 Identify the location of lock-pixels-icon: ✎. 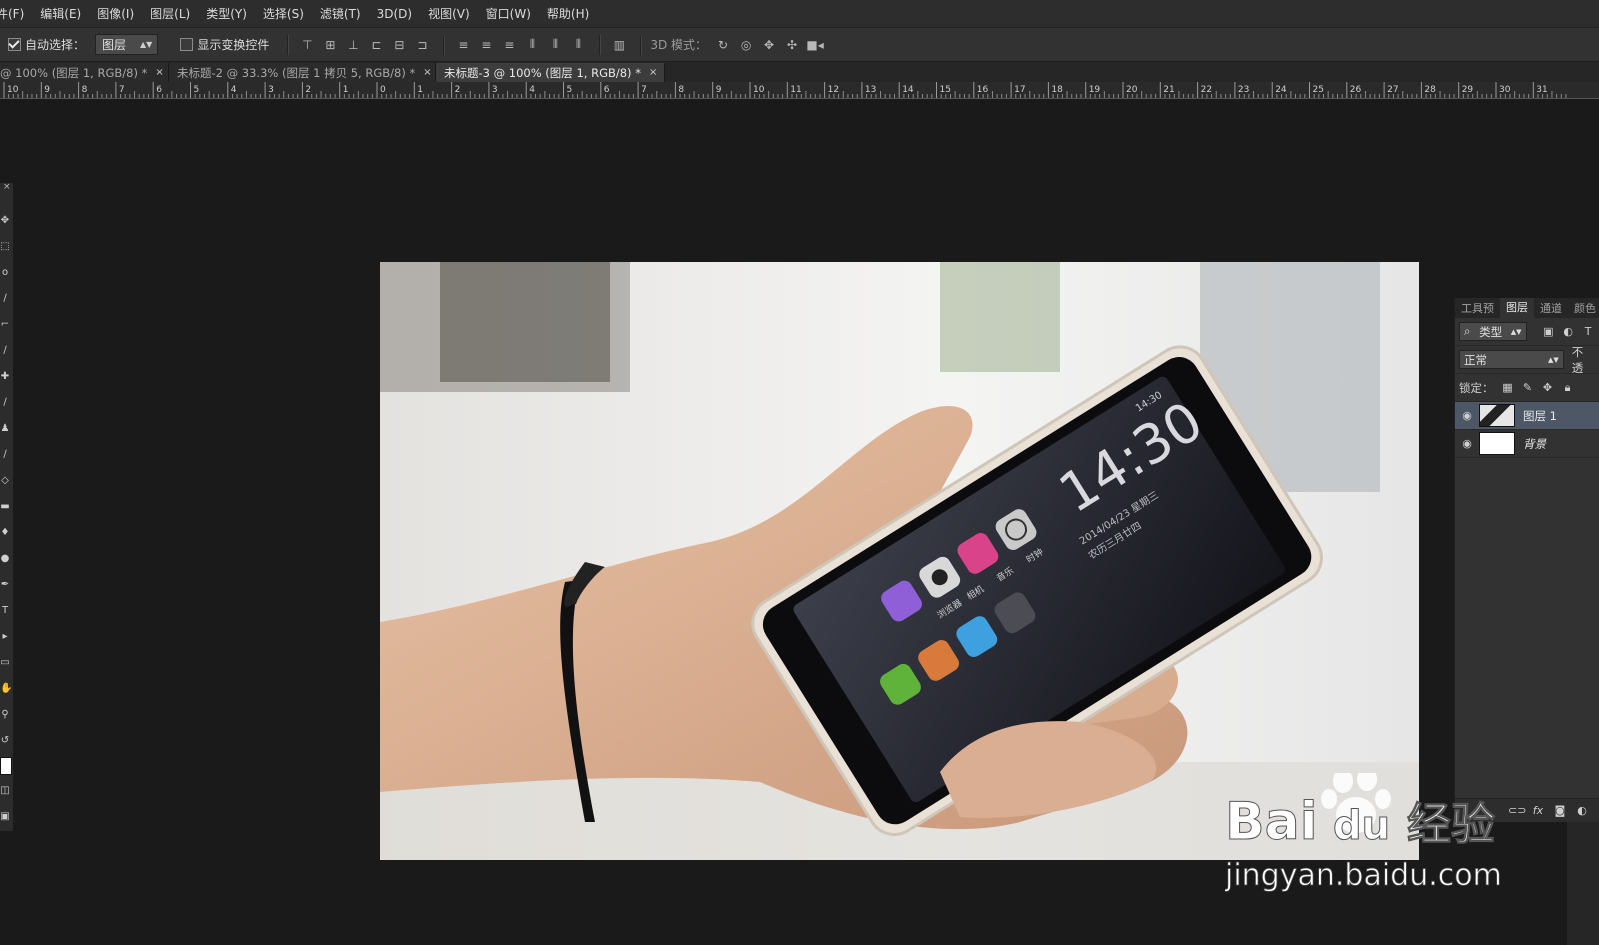
(1528, 387).